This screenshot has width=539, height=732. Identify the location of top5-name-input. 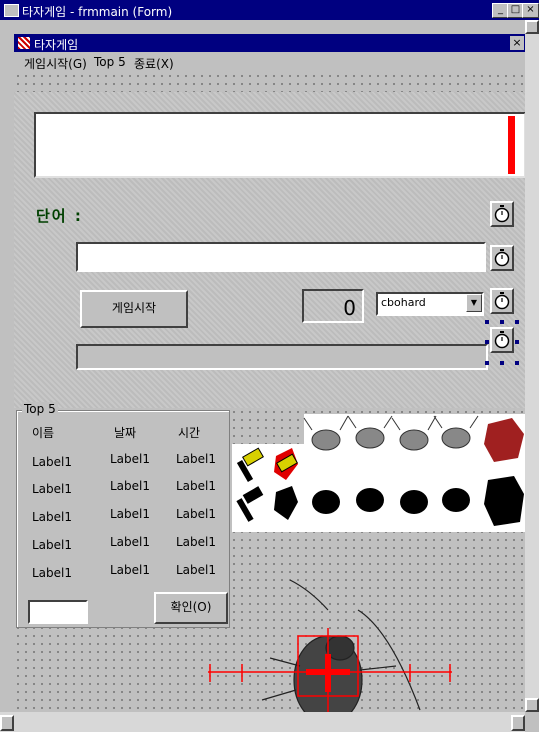
(58, 612).